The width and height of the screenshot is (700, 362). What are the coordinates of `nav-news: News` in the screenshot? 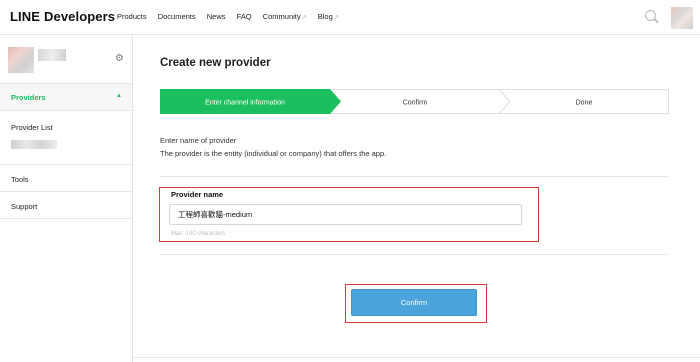 It's located at (216, 16).